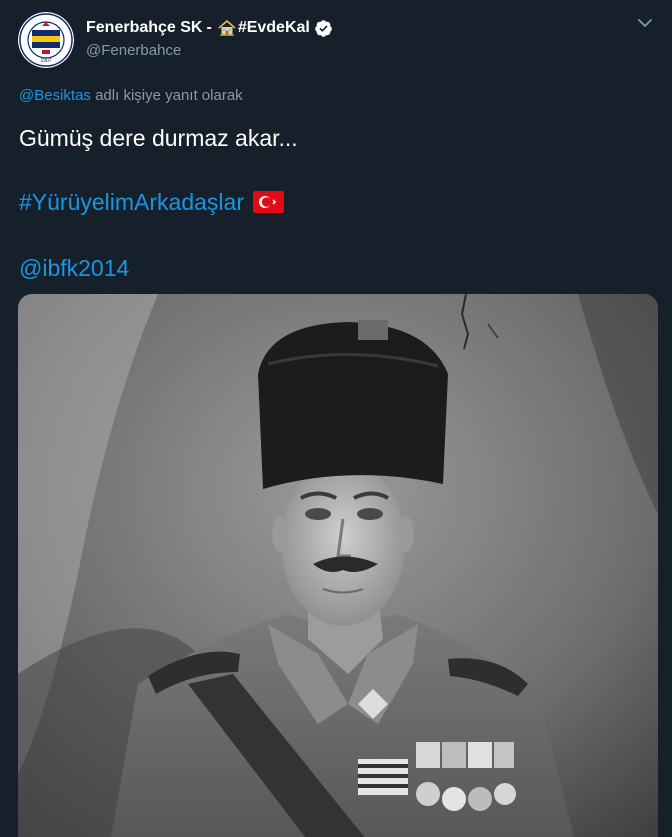 The height and width of the screenshot is (837, 672). Describe the element at coordinates (169, 95) in the screenshot. I see `reply-suffix-text: adlı kişiye yanıt olarak` at that location.